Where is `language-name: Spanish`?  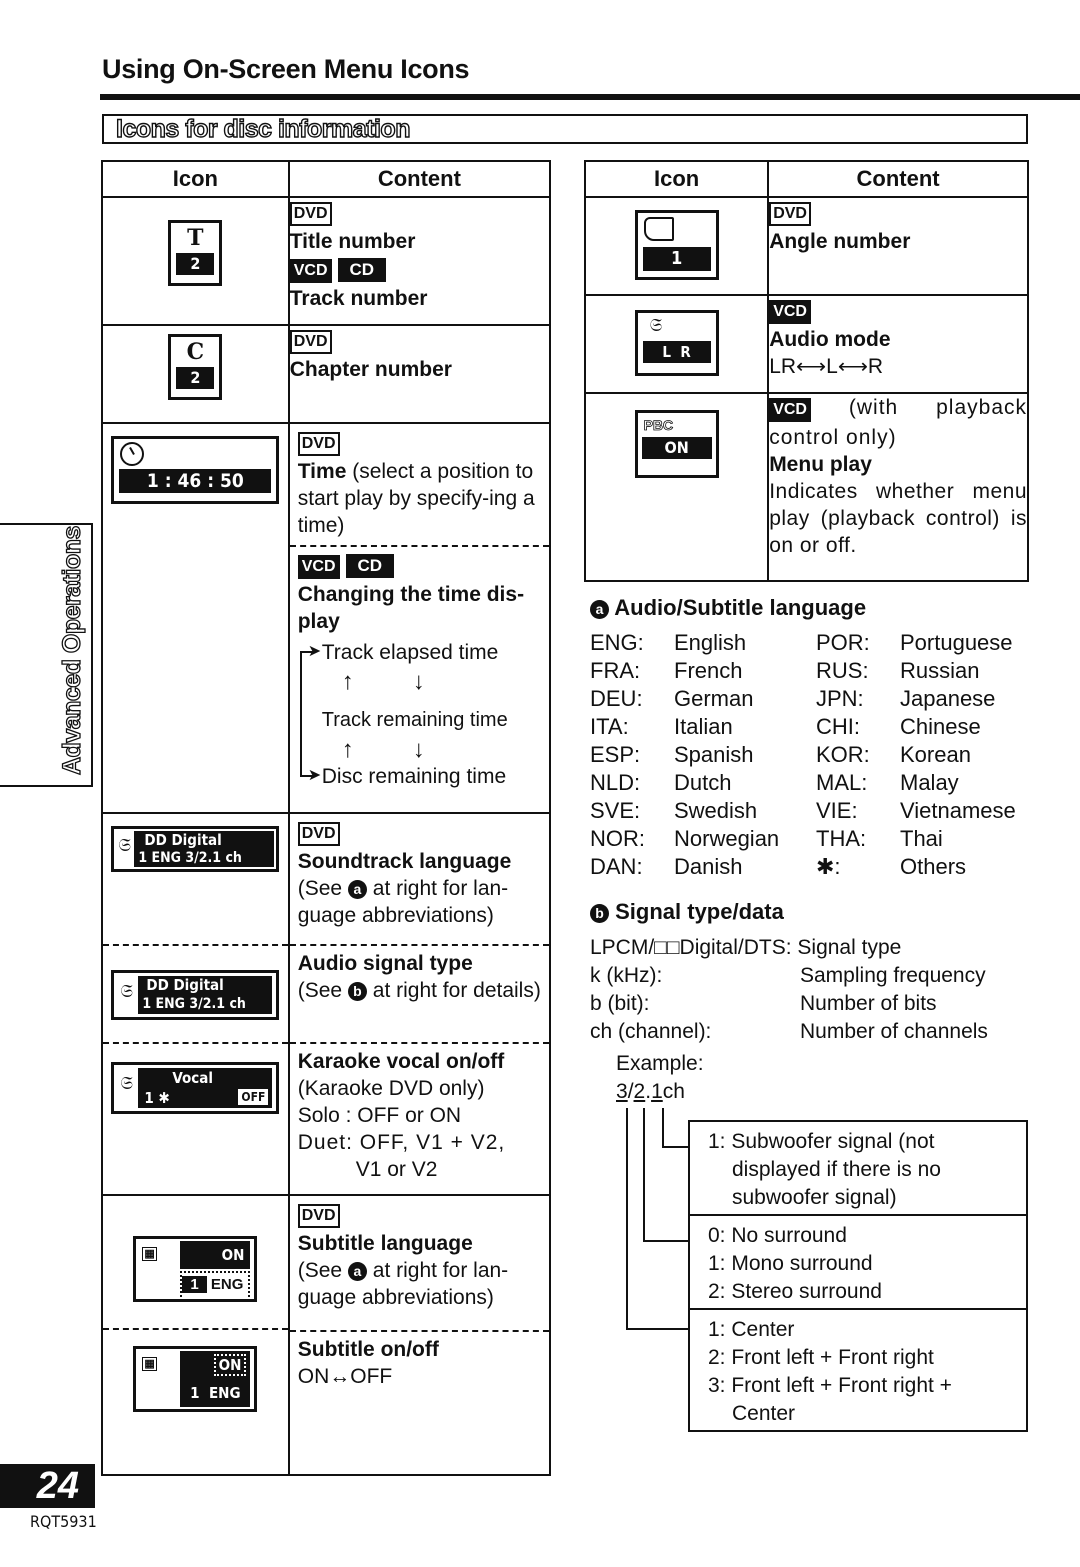 language-name: Spanish is located at coordinates (714, 754).